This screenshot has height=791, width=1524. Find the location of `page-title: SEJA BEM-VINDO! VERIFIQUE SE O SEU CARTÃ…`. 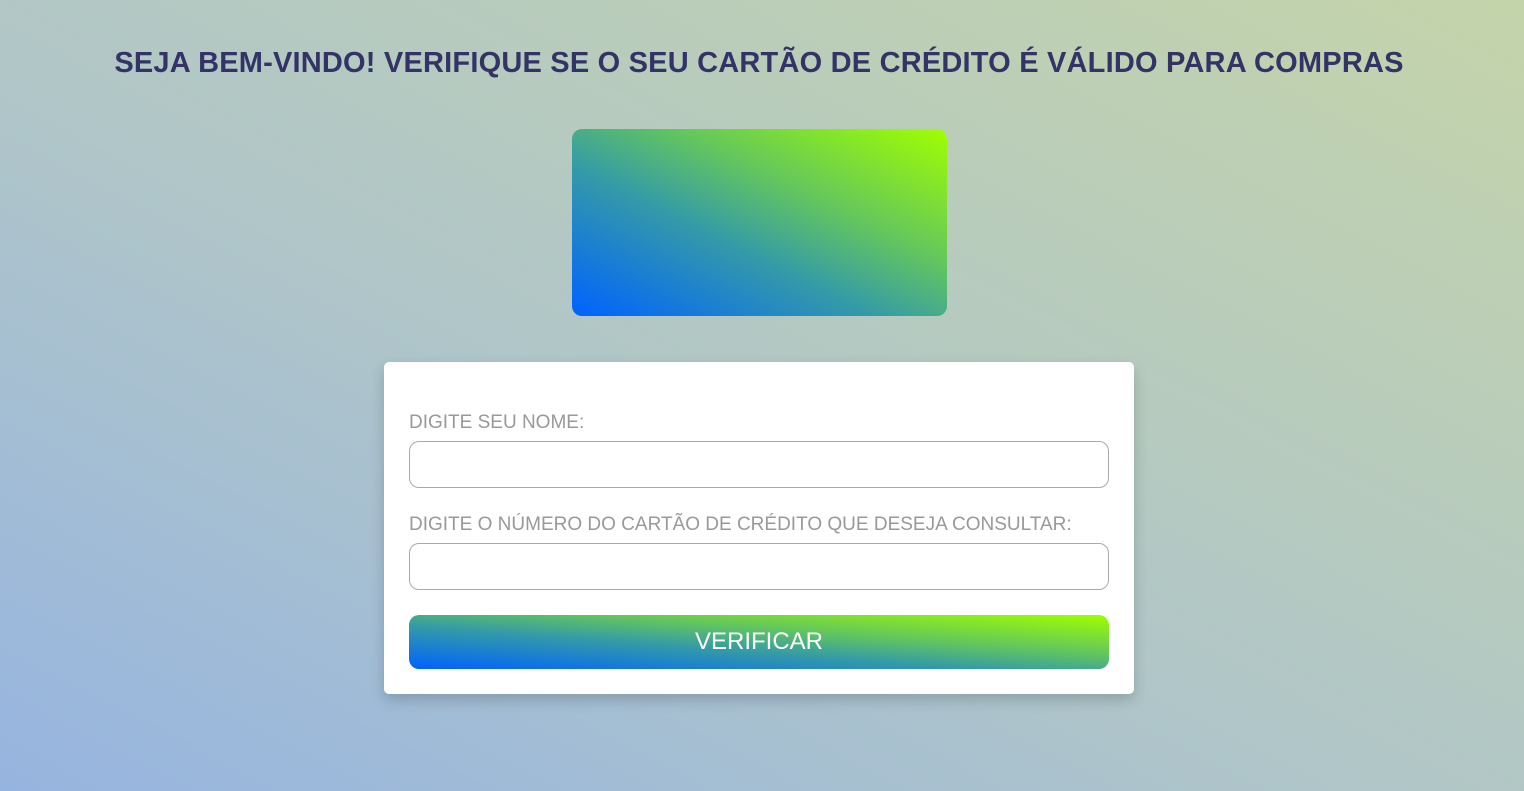

page-title: SEJA BEM-VINDO! VERIFIQUE SE O SEU CARTÃ… is located at coordinates (759, 63).